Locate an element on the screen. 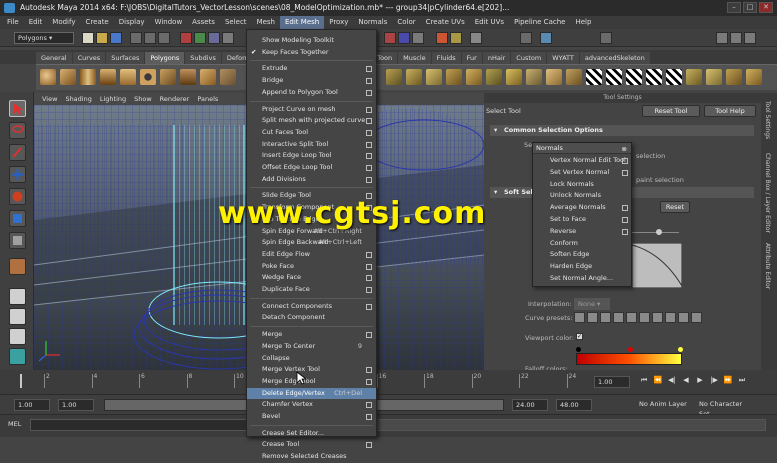 This screenshot has height=463, width=777. normals-item-soften-edge: Soften Edge is located at coordinates (582, 254).